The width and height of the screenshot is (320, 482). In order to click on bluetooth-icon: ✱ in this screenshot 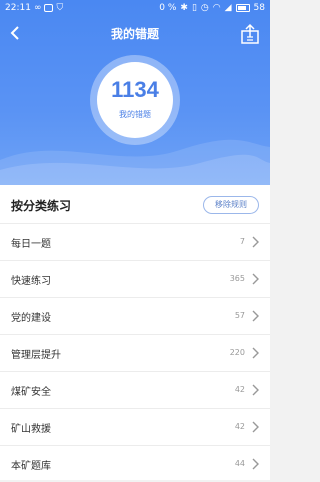, I will do `click(184, 8)`.